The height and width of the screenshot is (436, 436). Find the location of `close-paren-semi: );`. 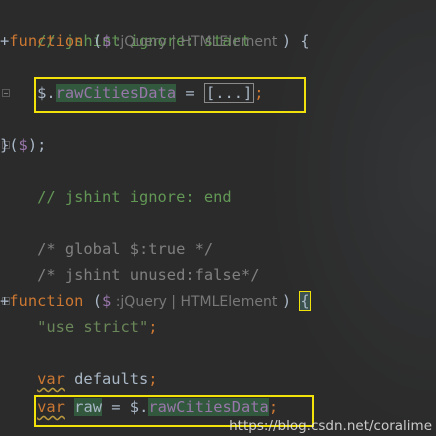

close-paren-semi: ); is located at coordinates (37, 145).